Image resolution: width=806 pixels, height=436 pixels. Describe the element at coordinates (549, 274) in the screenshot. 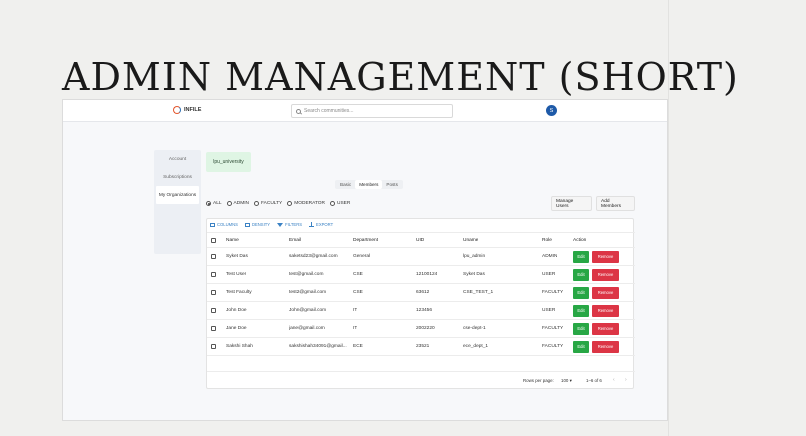

I see `cell-role: USER` at that location.